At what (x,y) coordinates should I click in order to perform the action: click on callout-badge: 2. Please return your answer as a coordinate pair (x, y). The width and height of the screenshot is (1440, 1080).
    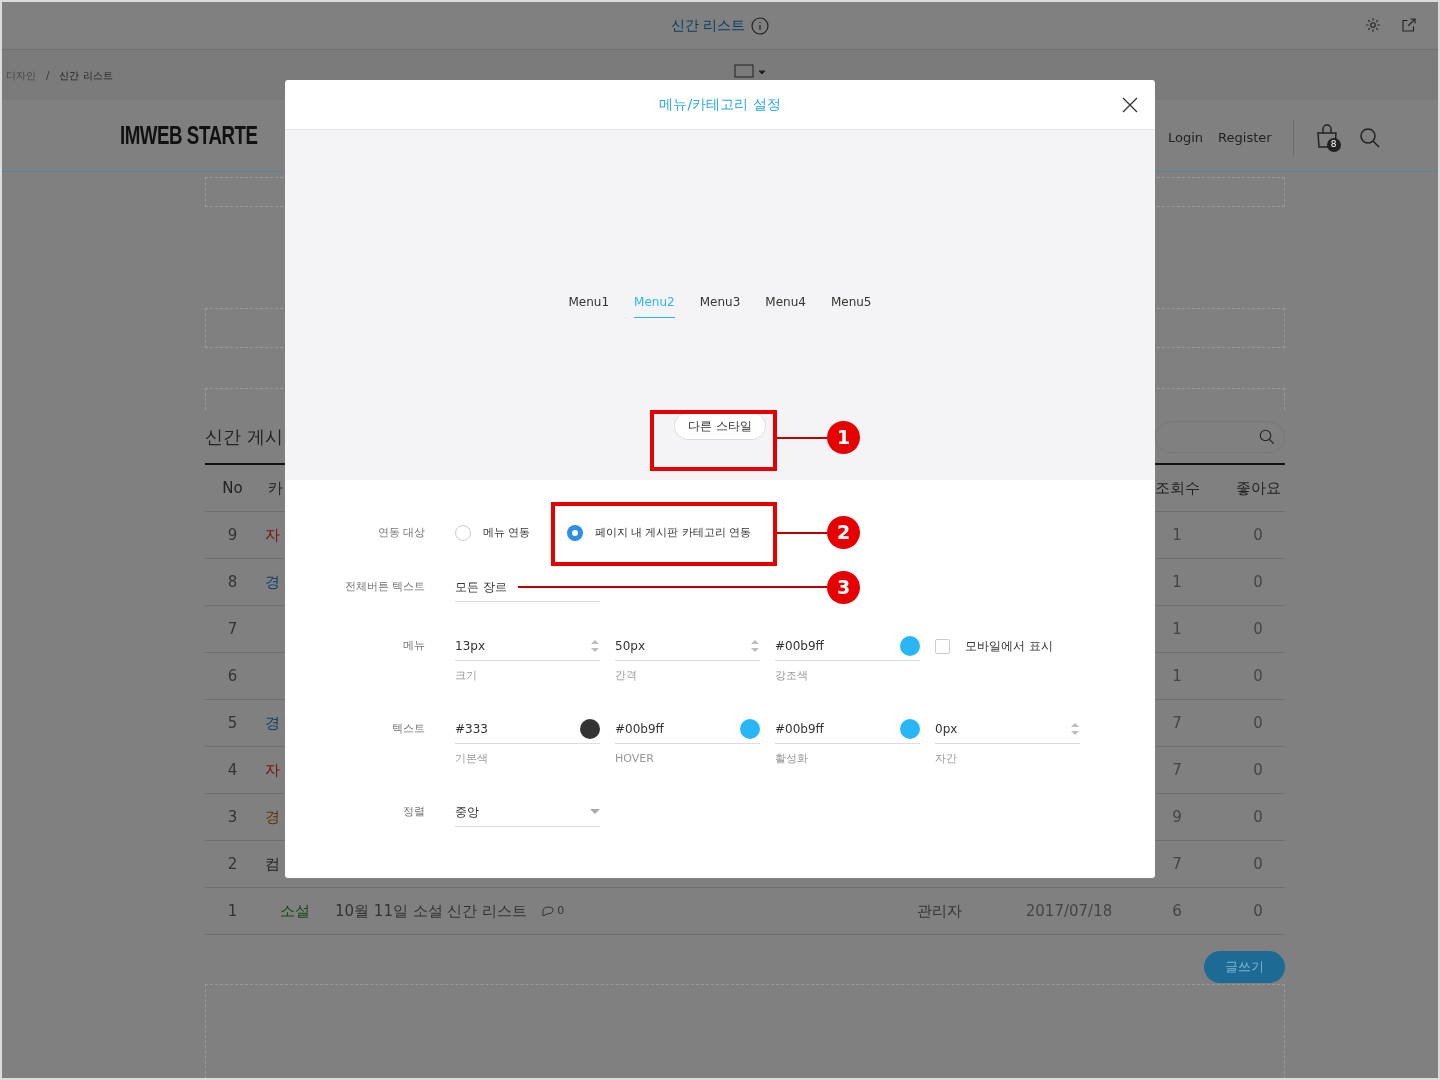
    Looking at the image, I should click on (843, 532).